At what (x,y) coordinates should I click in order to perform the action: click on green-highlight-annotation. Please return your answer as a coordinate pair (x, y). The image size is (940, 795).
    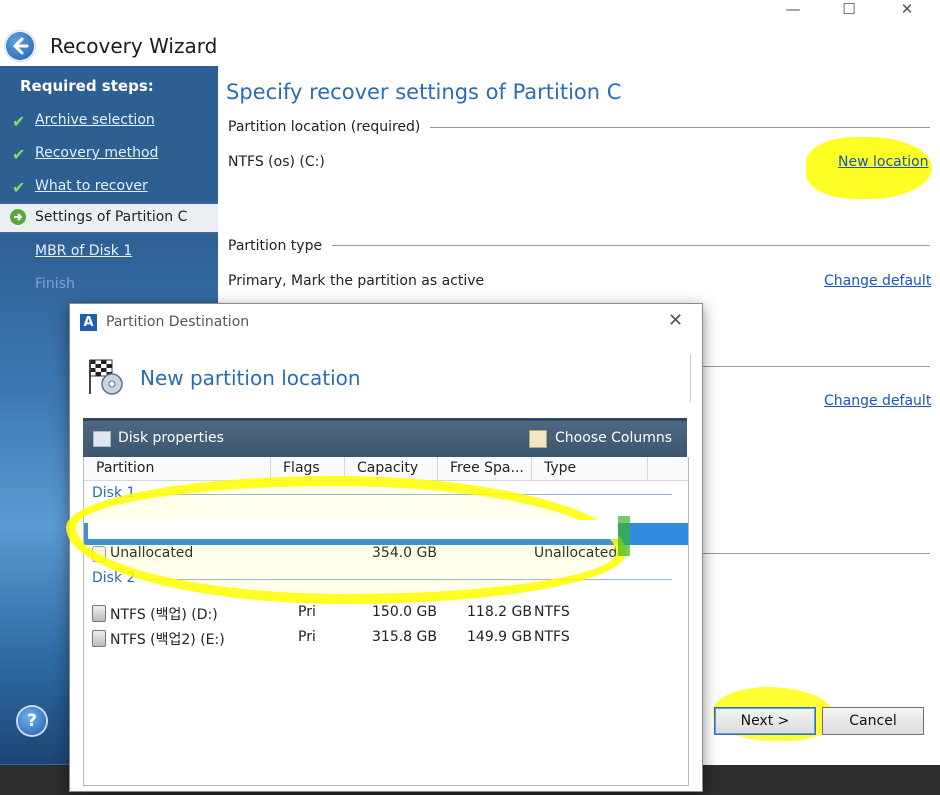
    Looking at the image, I should click on (624, 536).